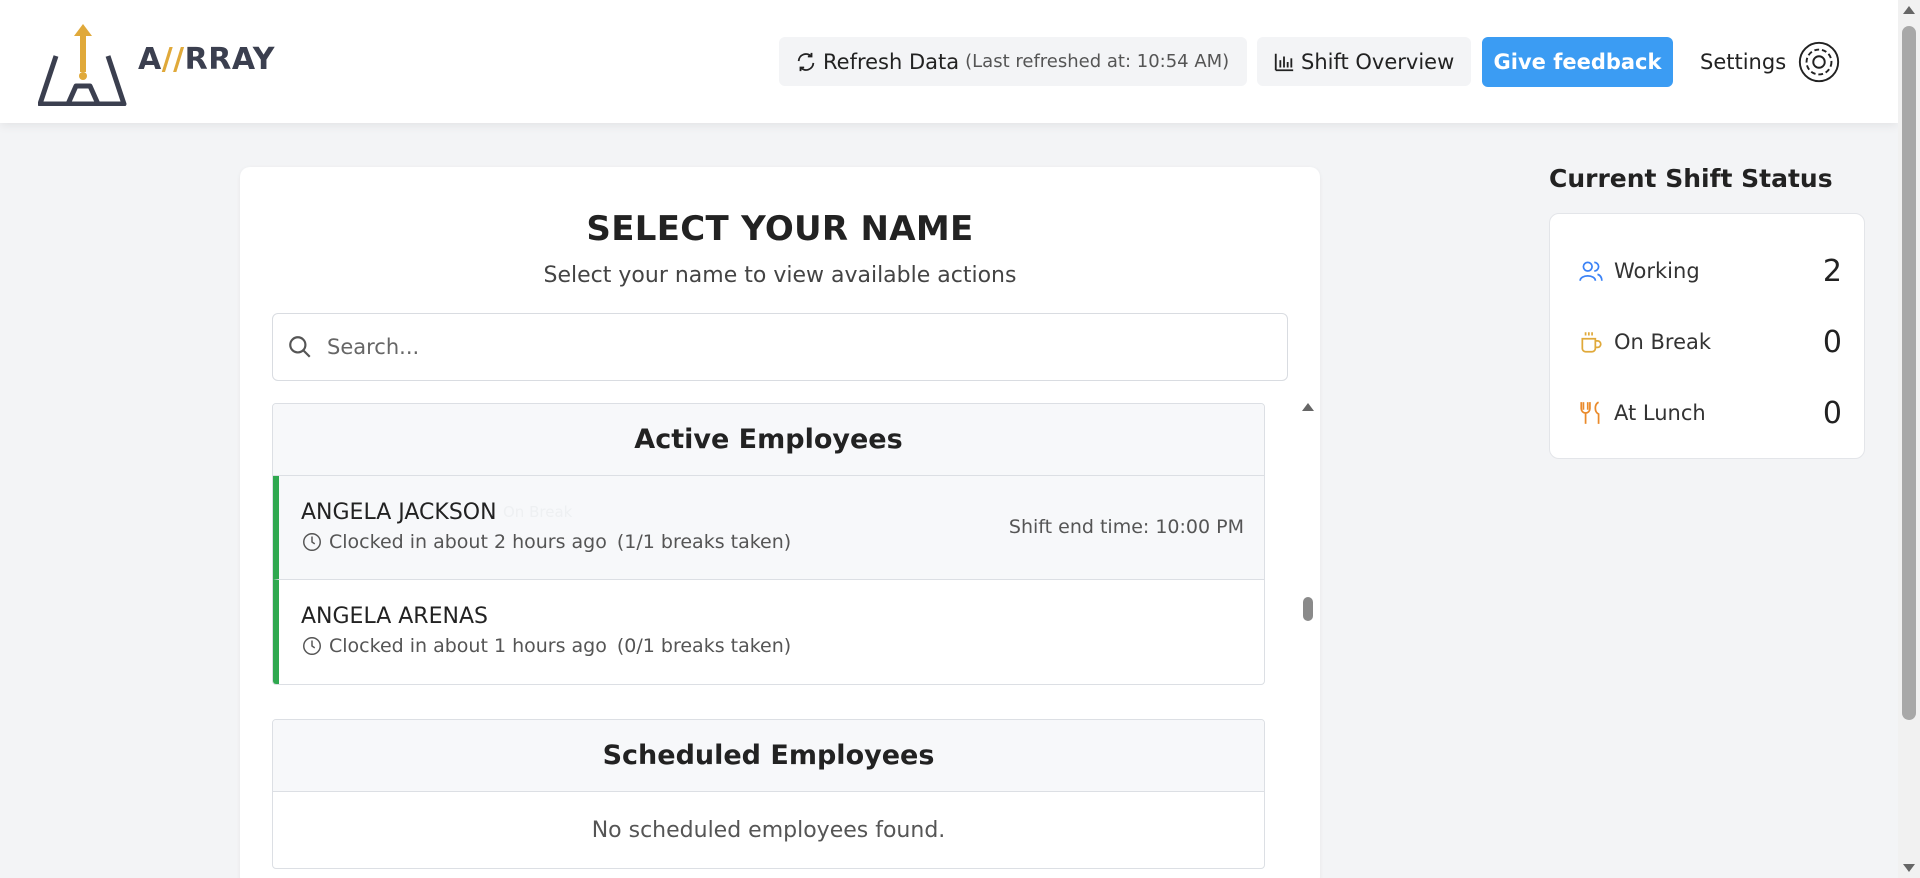  Describe the element at coordinates (1590, 412) in the screenshot. I see `utensils-icon` at that location.